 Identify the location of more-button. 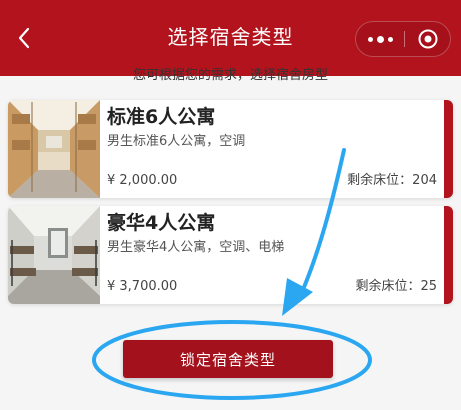
(380, 39).